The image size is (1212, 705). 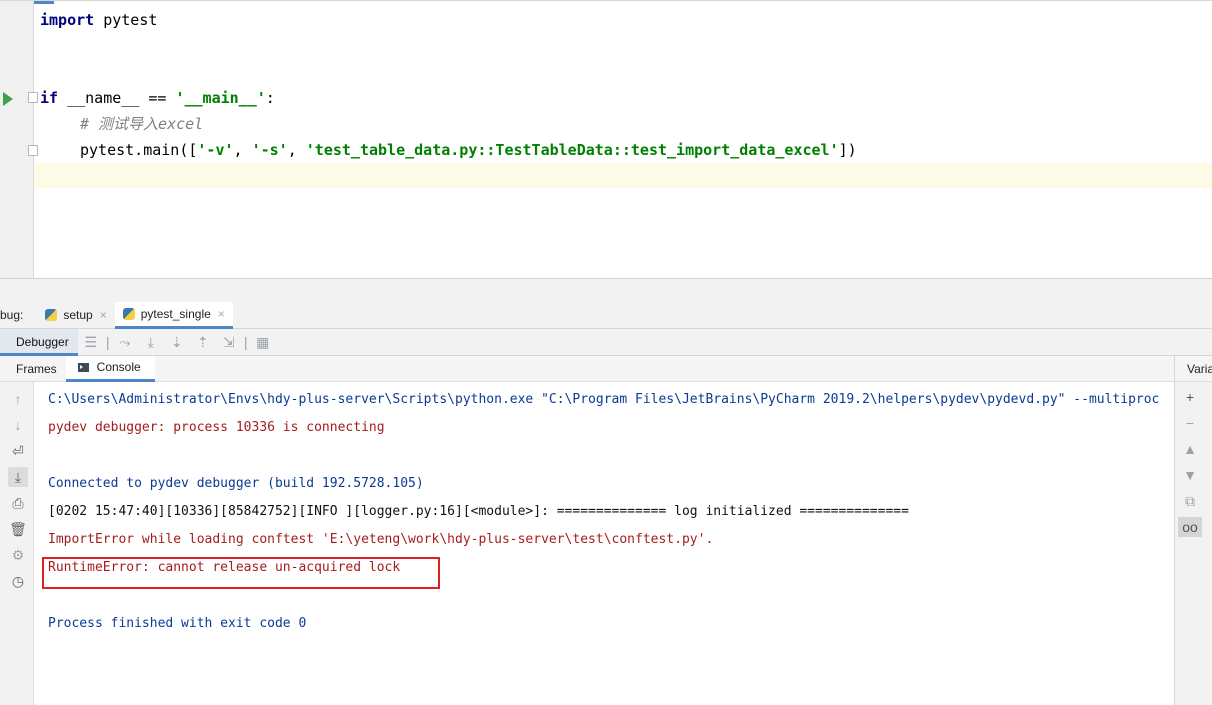 What do you see at coordinates (269, 150) in the screenshot?
I see `string-literal: '-s'` at bounding box center [269, 150].